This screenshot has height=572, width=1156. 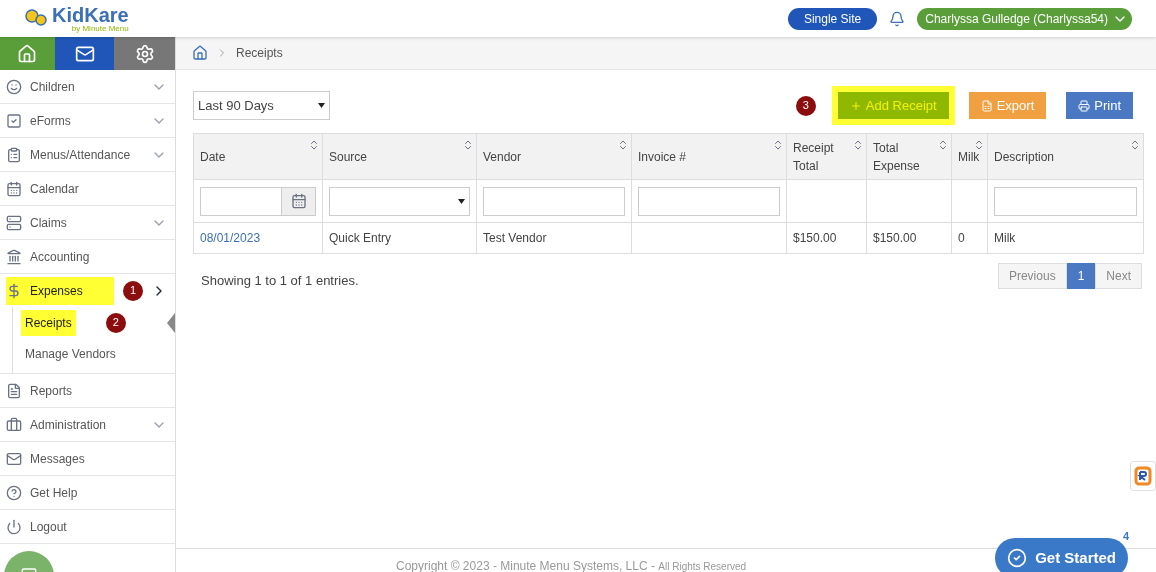 I want to click on table-cell: Quick Entry, so click(x=360, y=238).